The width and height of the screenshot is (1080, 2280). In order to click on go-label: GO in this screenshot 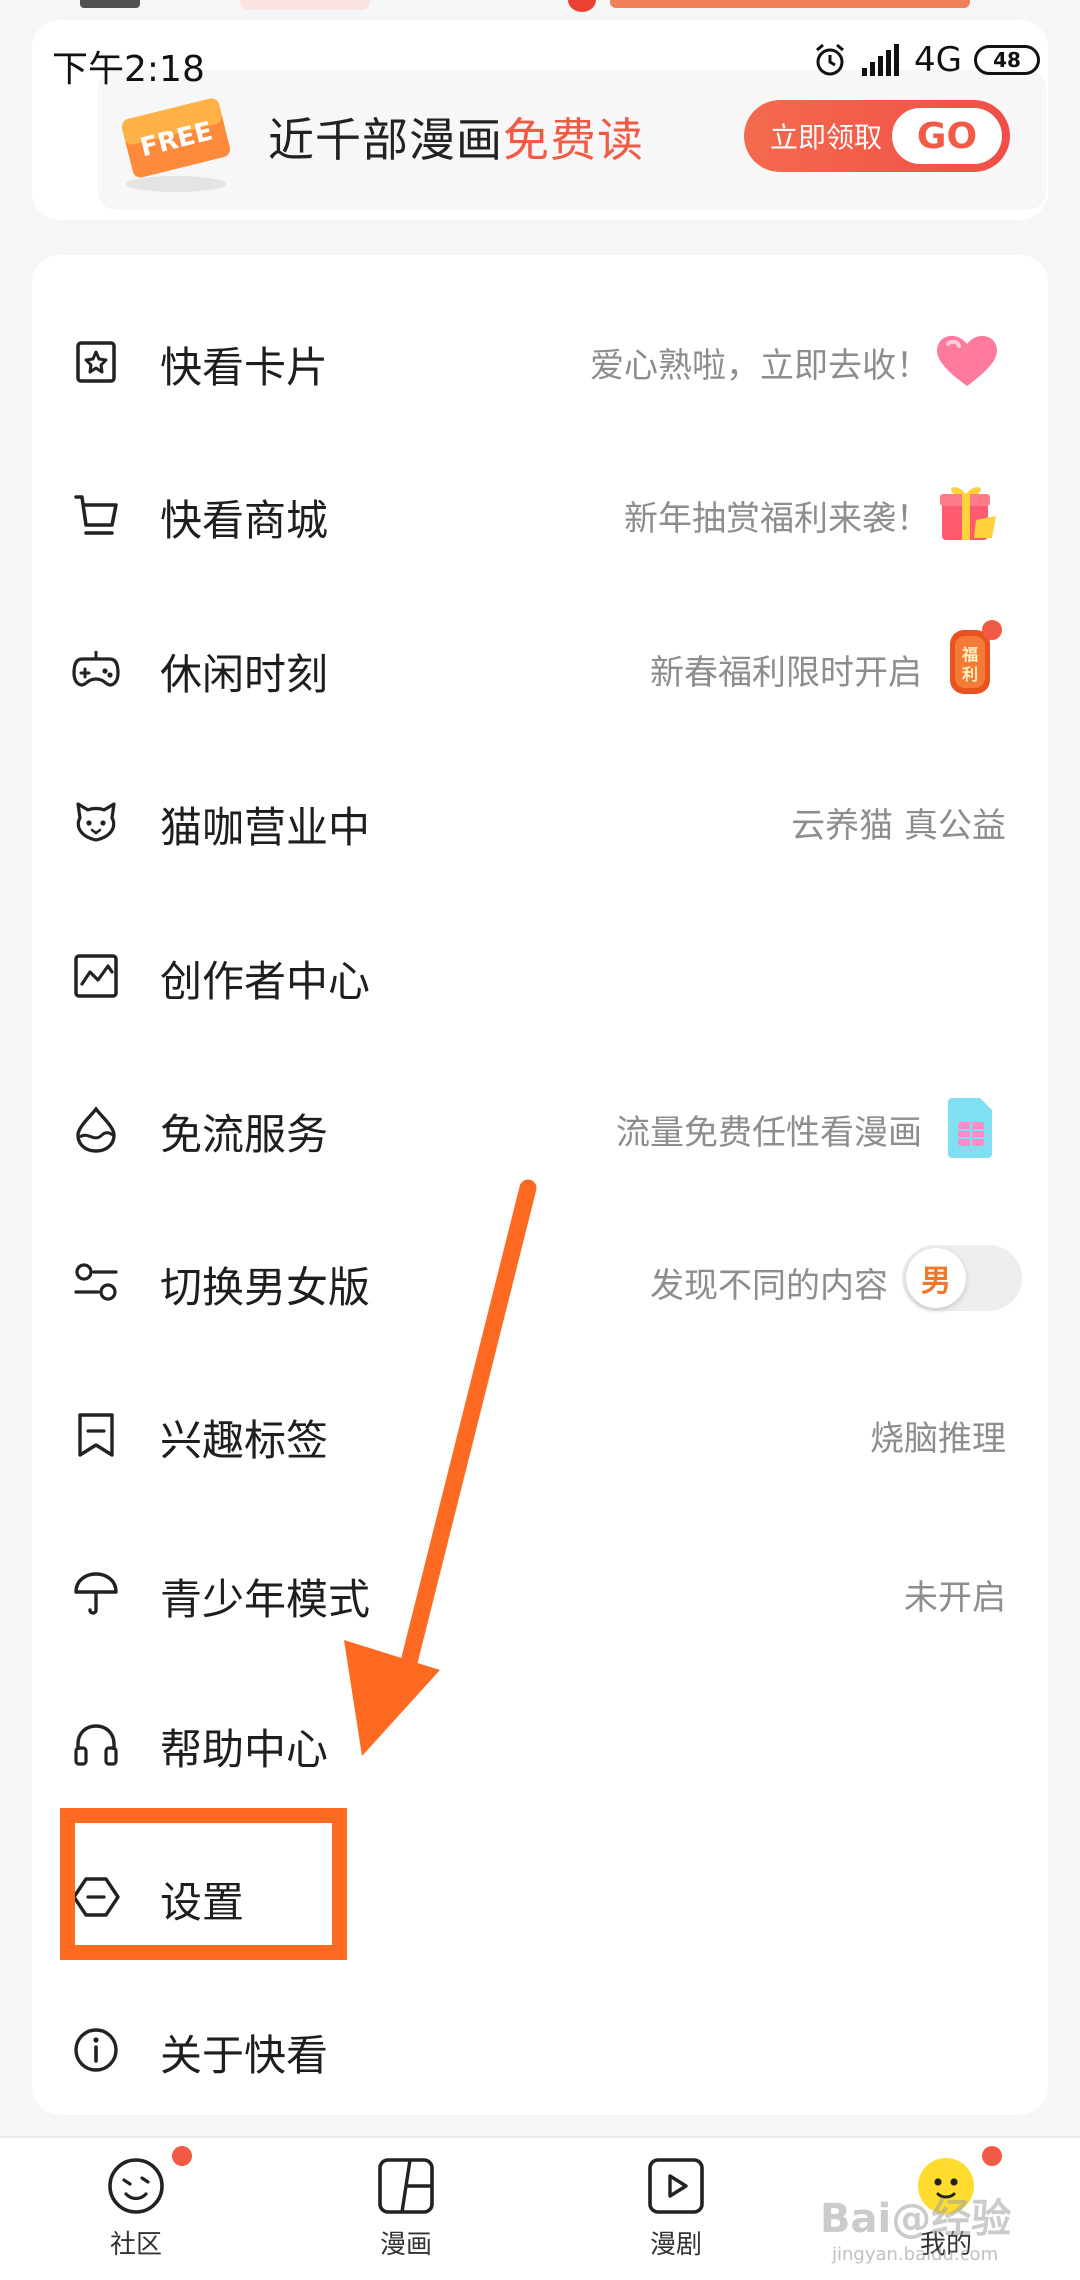, I will do `click(947, 136)`.